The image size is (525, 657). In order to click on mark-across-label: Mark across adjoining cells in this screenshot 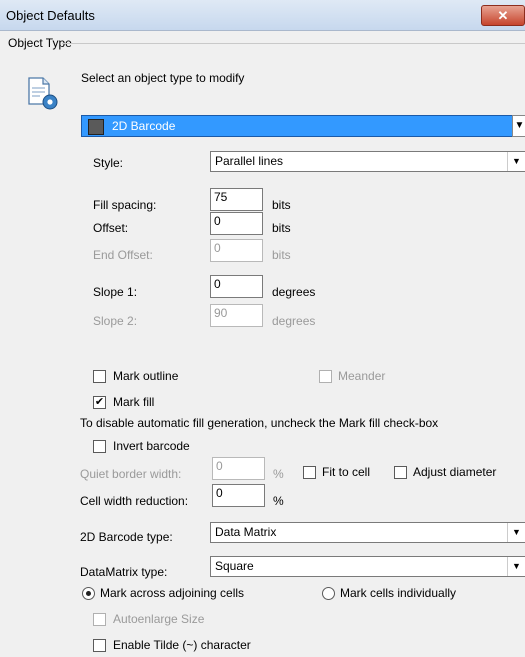, I will do `click(172, 593)`.